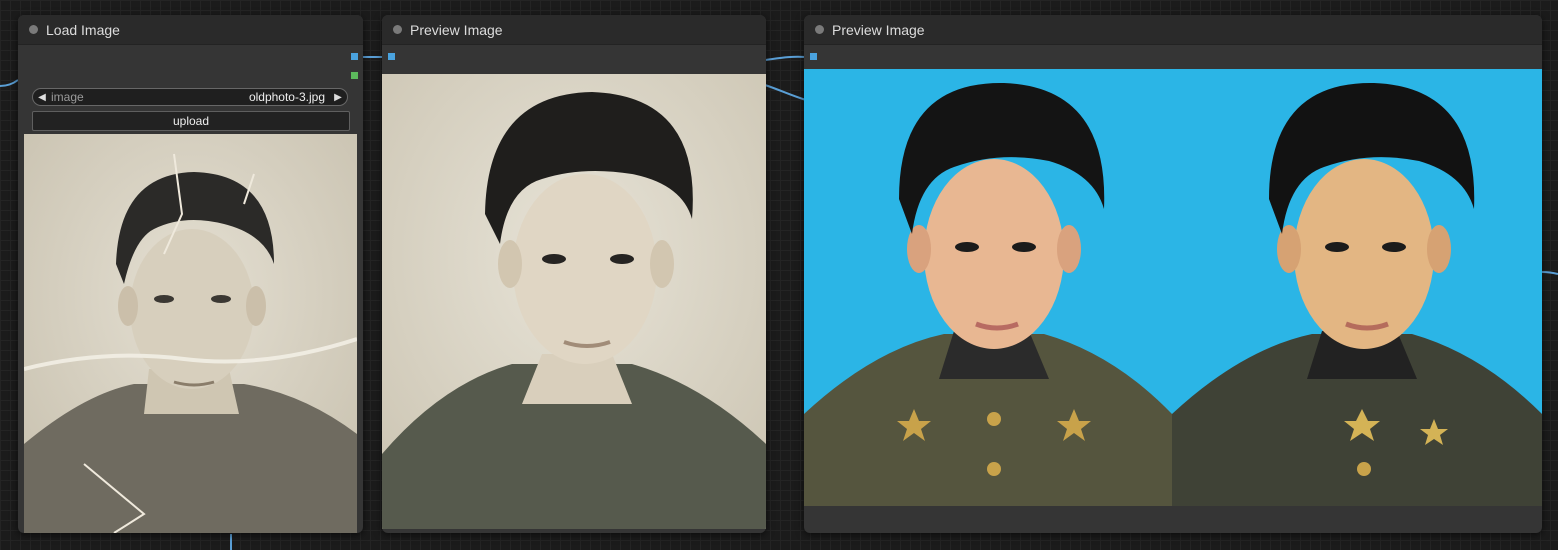  I want to click on image-output-slot, so click(354, 56).